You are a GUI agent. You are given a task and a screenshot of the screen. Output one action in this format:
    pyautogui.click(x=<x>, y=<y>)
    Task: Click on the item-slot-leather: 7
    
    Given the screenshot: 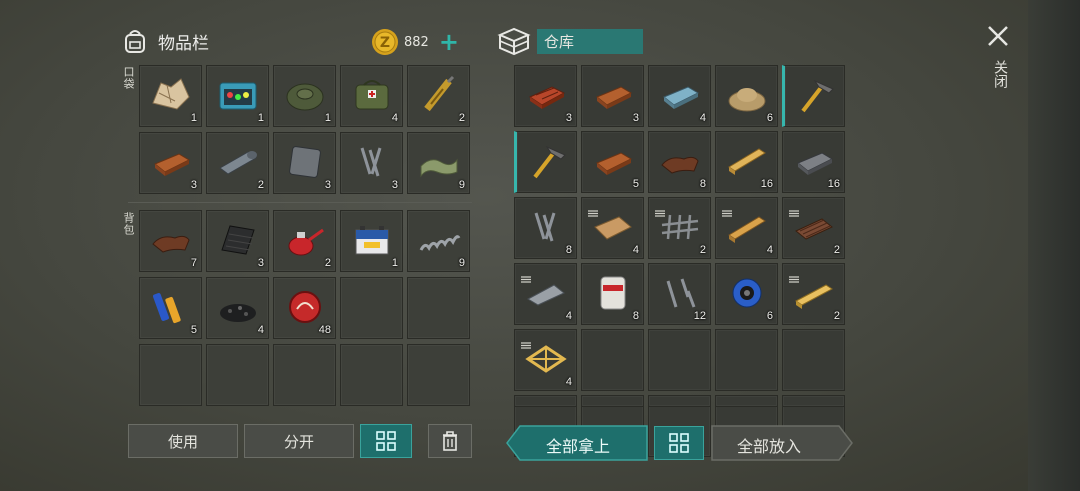 What is the action you would take?
    pyautogui.click(x=170, y=241)
    